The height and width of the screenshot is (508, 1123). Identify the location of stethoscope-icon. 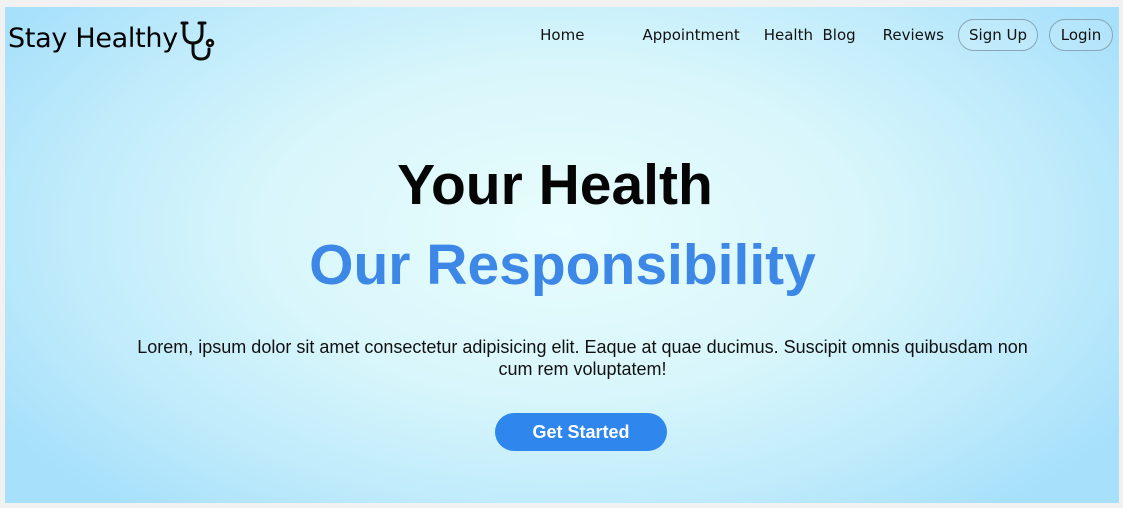
(197, 41).